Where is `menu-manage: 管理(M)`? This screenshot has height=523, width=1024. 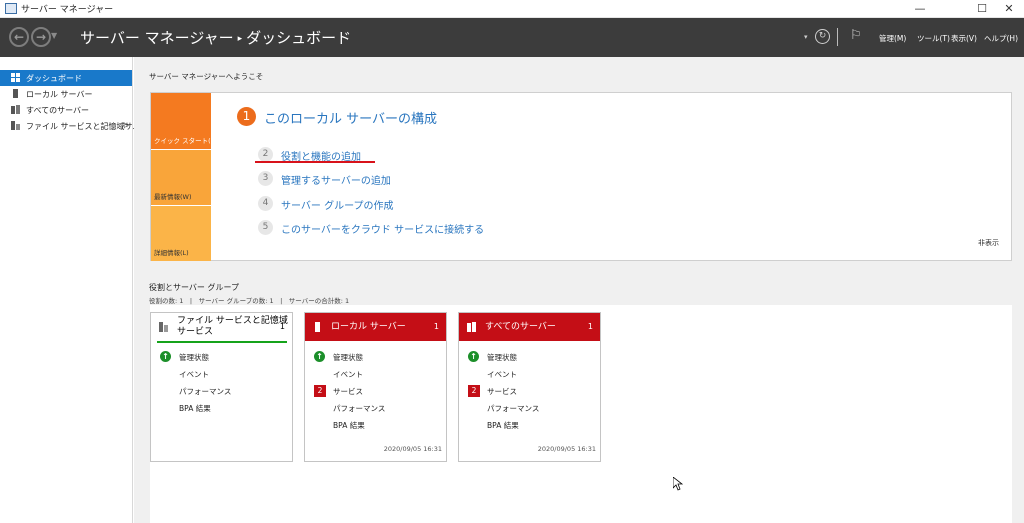 menu-manage: 管理(M) is located at coordinates (892, 38).